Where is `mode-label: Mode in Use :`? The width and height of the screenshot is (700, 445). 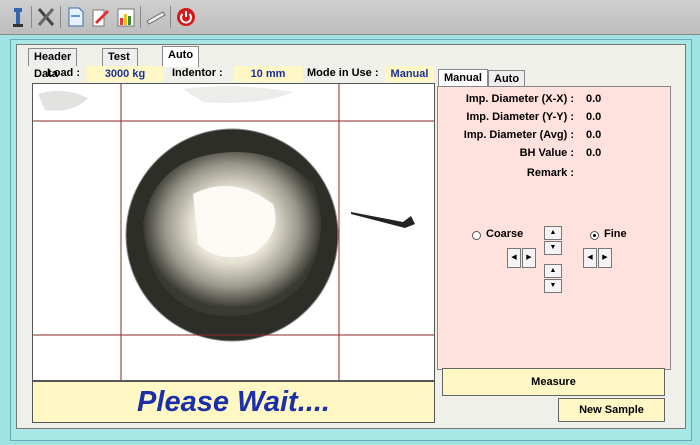
mode-label: Mode in Use : is located at coordinates (343, 73).